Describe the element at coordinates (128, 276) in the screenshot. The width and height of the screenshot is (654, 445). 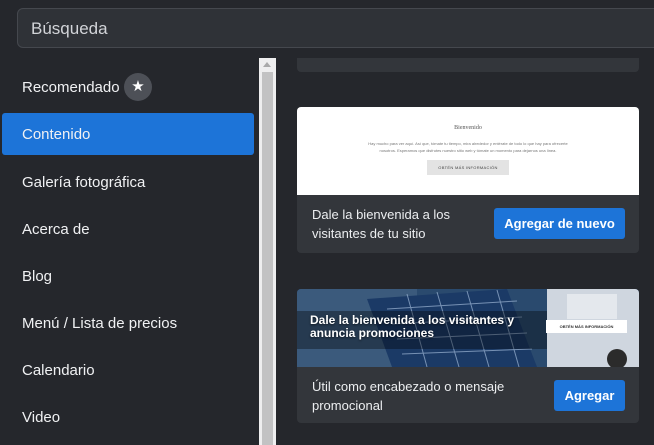
I see `sidebar-item-blog: Blog` at that location.